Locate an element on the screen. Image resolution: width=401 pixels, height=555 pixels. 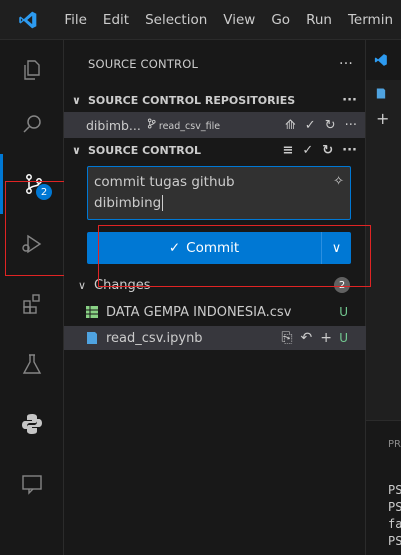
branch-name: read_csv_file is located at coordinates (189, 126).